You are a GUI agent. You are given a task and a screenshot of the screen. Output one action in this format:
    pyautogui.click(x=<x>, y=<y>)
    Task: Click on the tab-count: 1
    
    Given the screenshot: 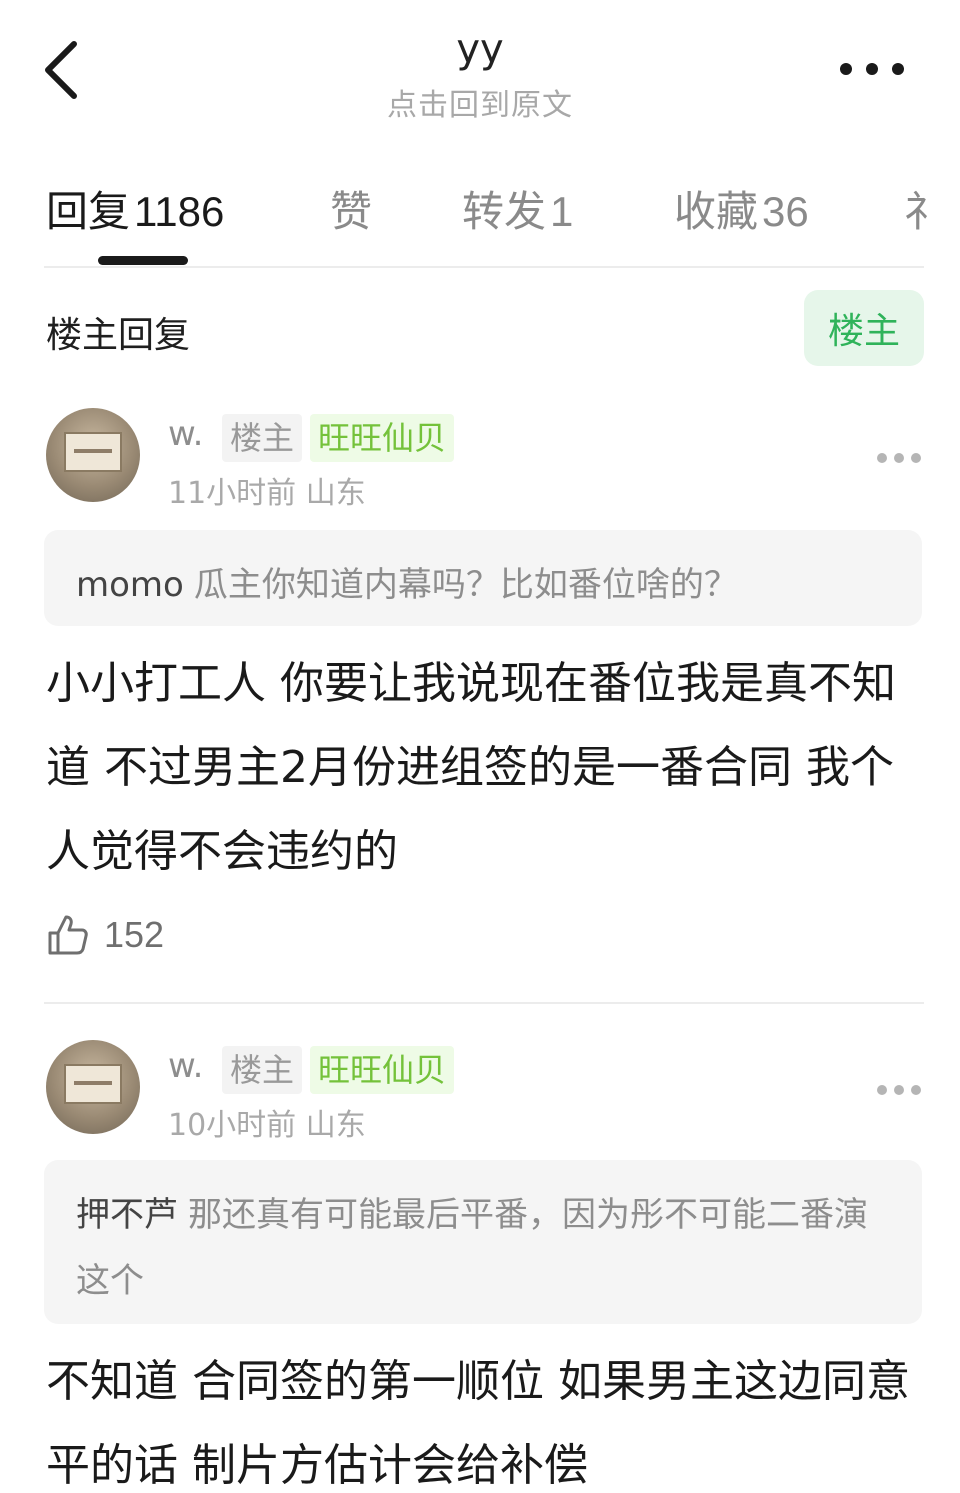 What is the action you would take?
    pyautogui.click(x=562, y=211)
    